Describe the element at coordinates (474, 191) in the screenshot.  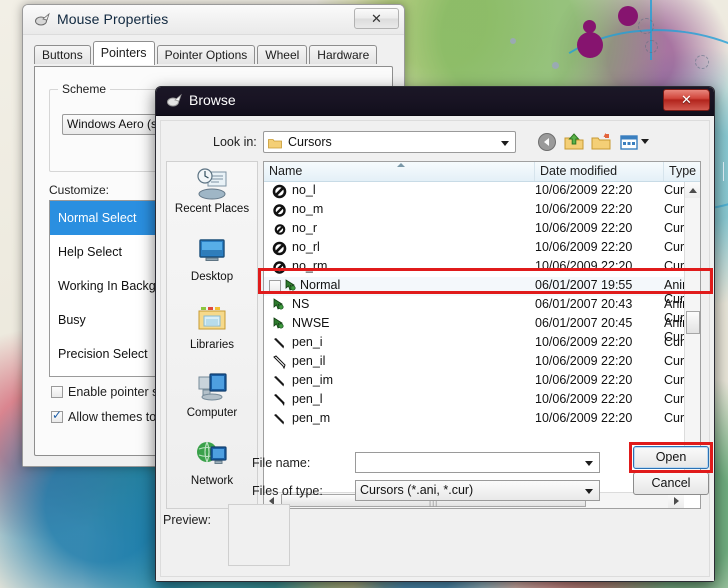
I see `table-row: no_l 10/06/2009 22:20 Cursor` at that location.